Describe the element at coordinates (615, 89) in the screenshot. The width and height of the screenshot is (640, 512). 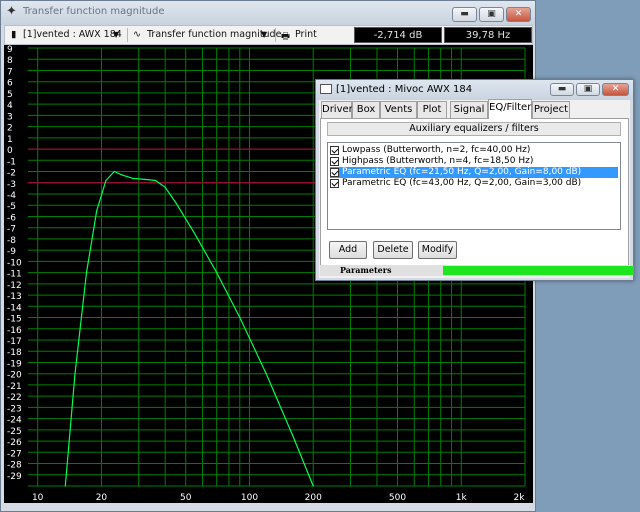
I see `dialog-close-button: ✕` at that location.